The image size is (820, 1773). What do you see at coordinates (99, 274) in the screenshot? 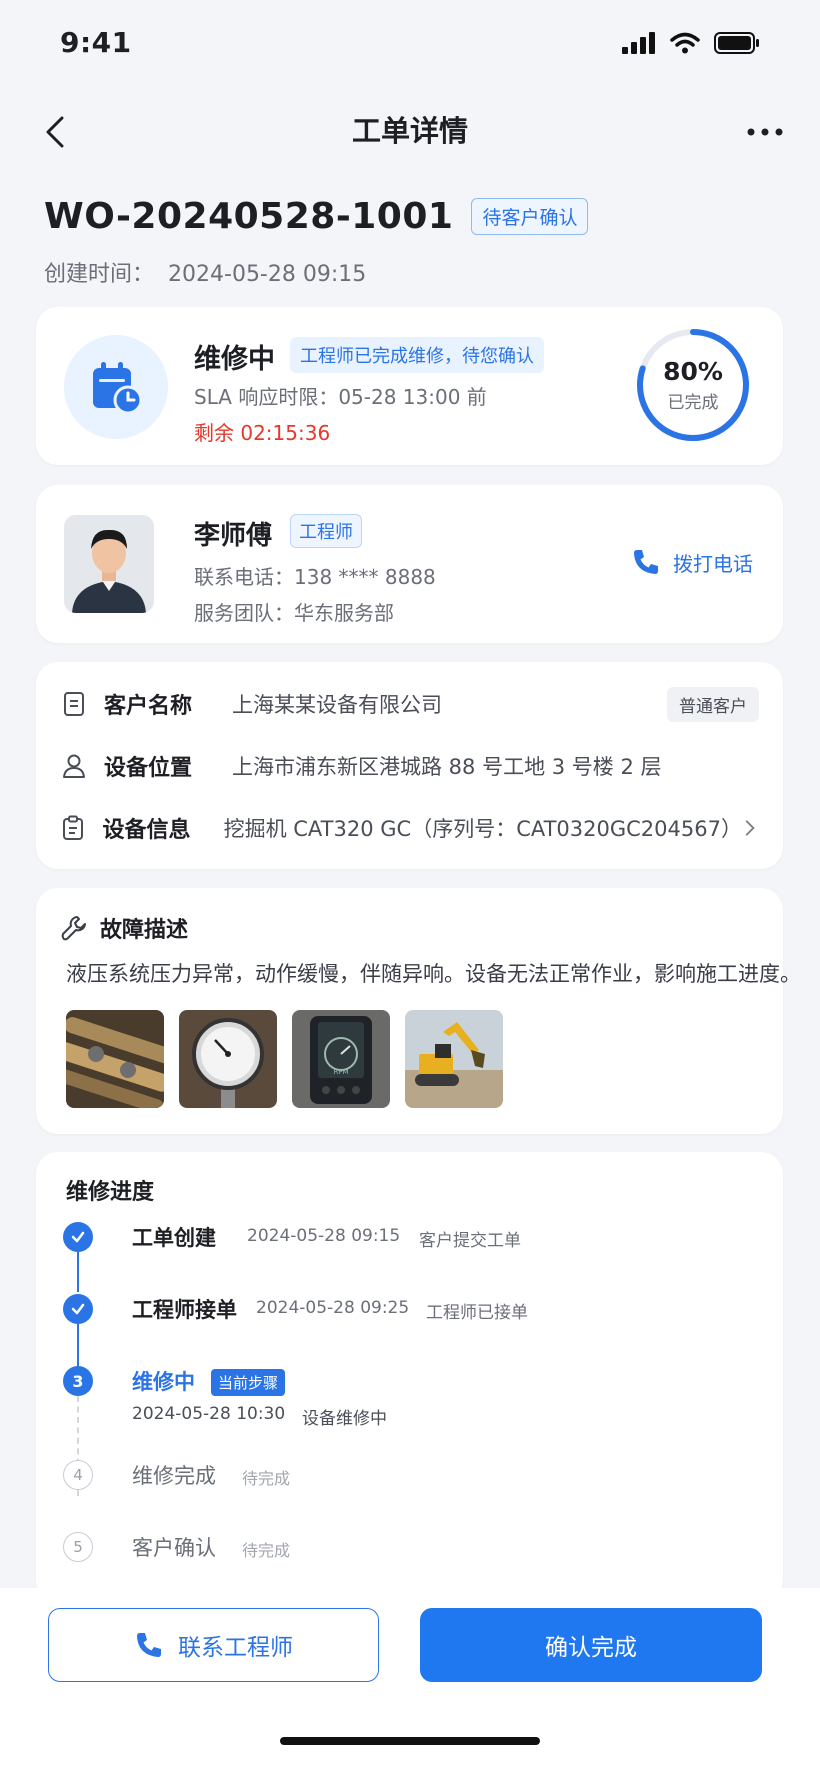
I see `created-label: 创建时间：` at bounding box center [99, 274].